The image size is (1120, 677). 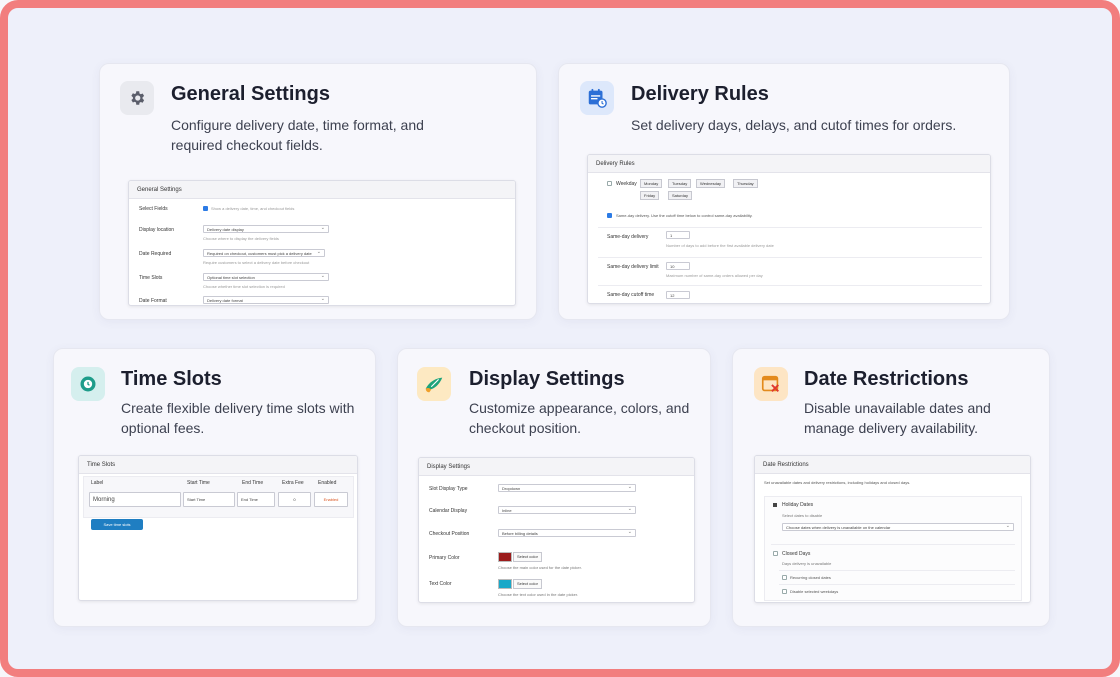 What do you see at coordinates (626, 184) in the screenshot?
I see `weekday-label: Weekday` at bounding box center [626, 184].